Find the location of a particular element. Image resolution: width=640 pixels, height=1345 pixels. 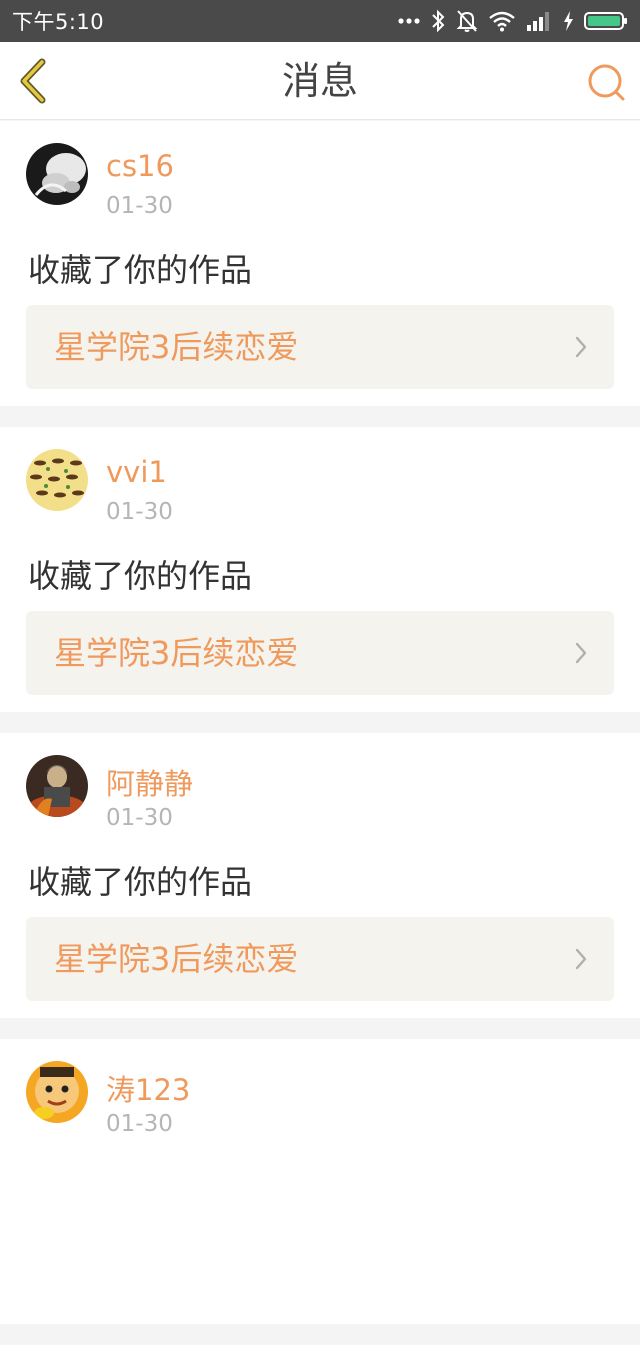

page-title: 消息 is located at coordinates (319, 81).